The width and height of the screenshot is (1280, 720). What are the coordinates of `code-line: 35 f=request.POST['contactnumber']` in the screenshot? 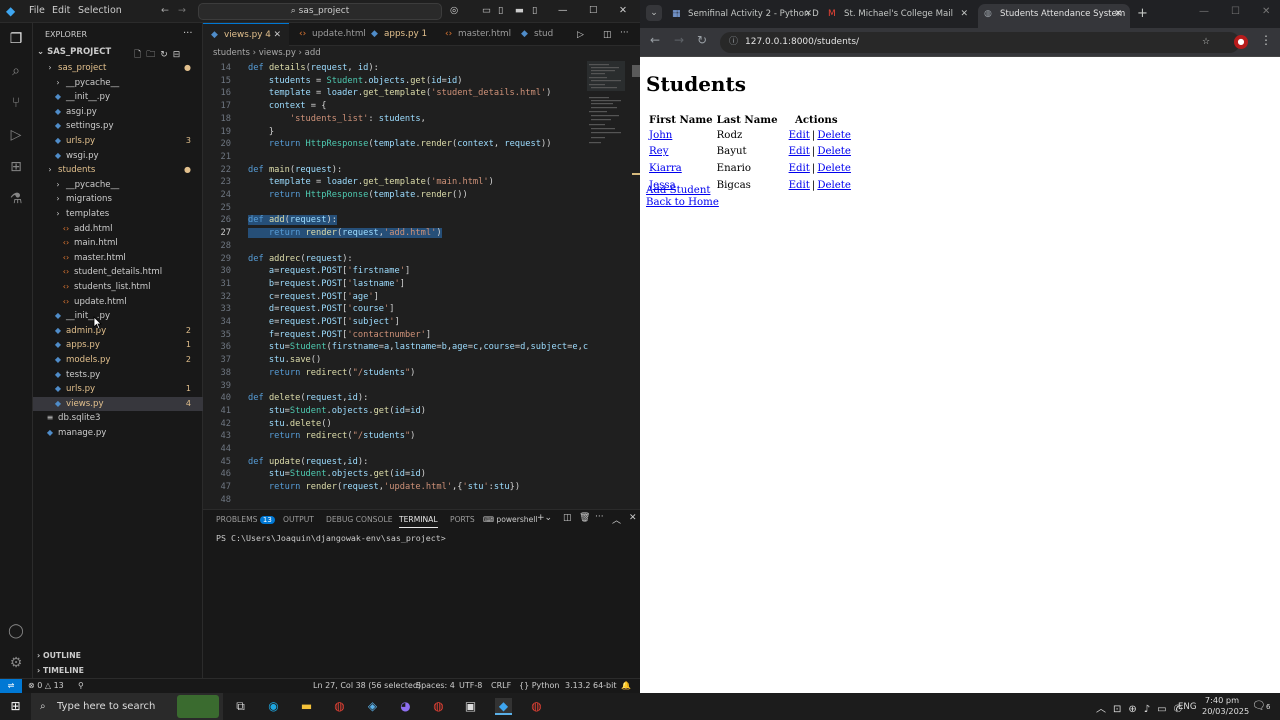 It's located at (393, 335).